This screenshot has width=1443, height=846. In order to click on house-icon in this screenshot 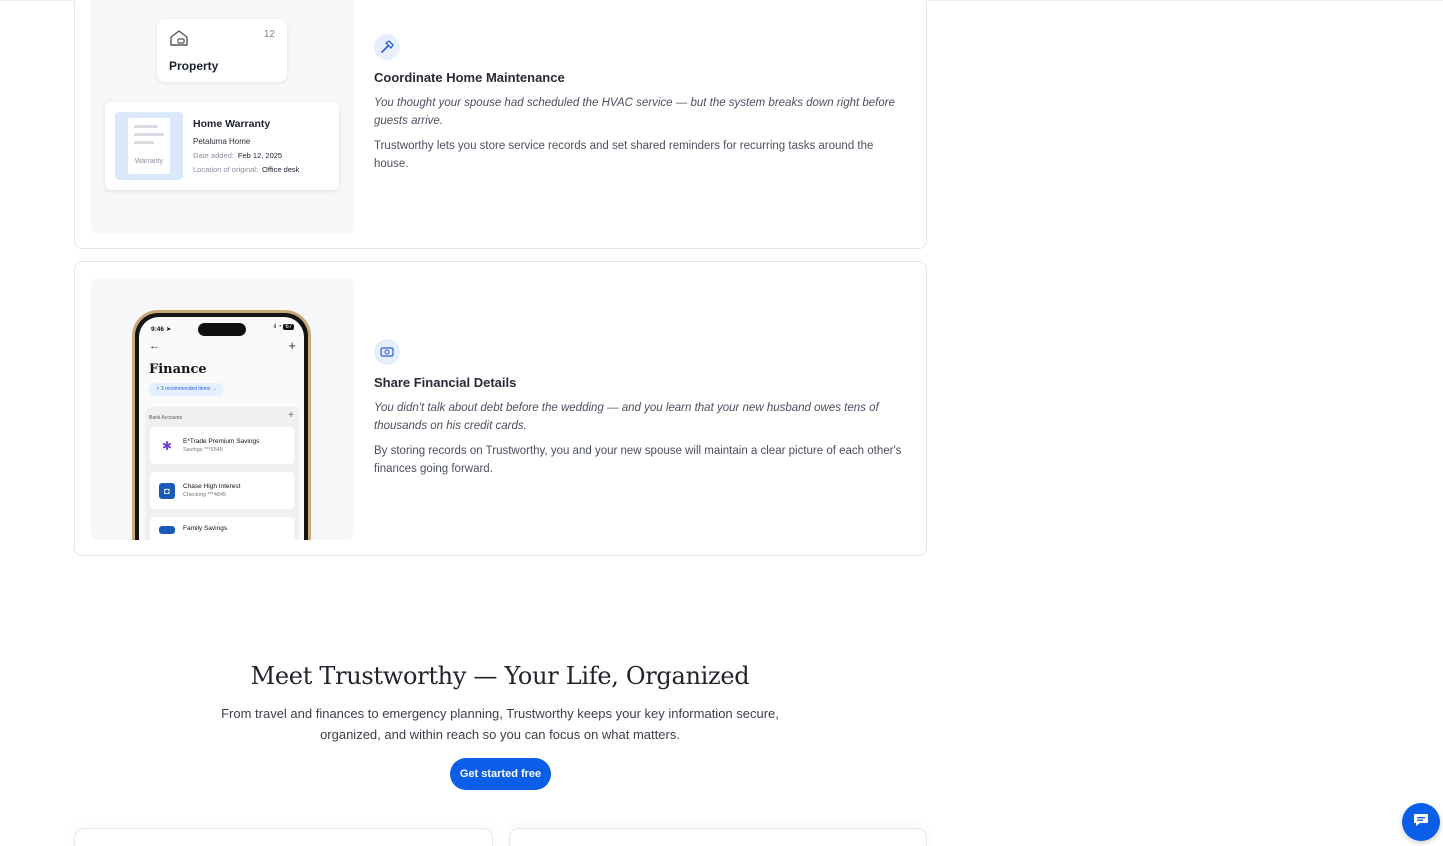, I will do `click(179, 40)`.